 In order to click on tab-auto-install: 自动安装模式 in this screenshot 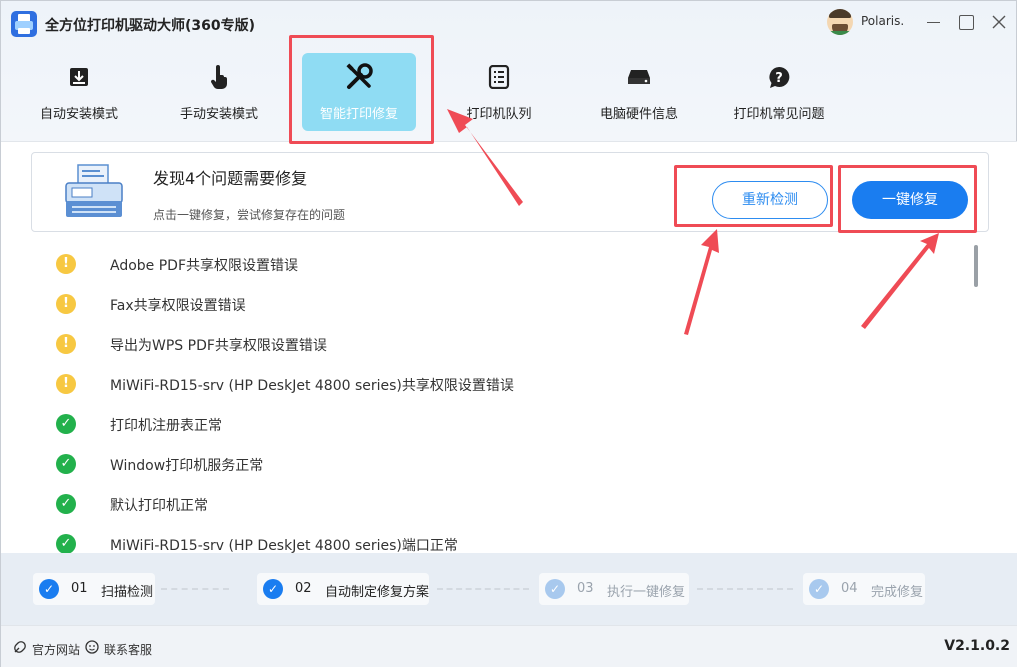, I will do `click(79, 92)`.